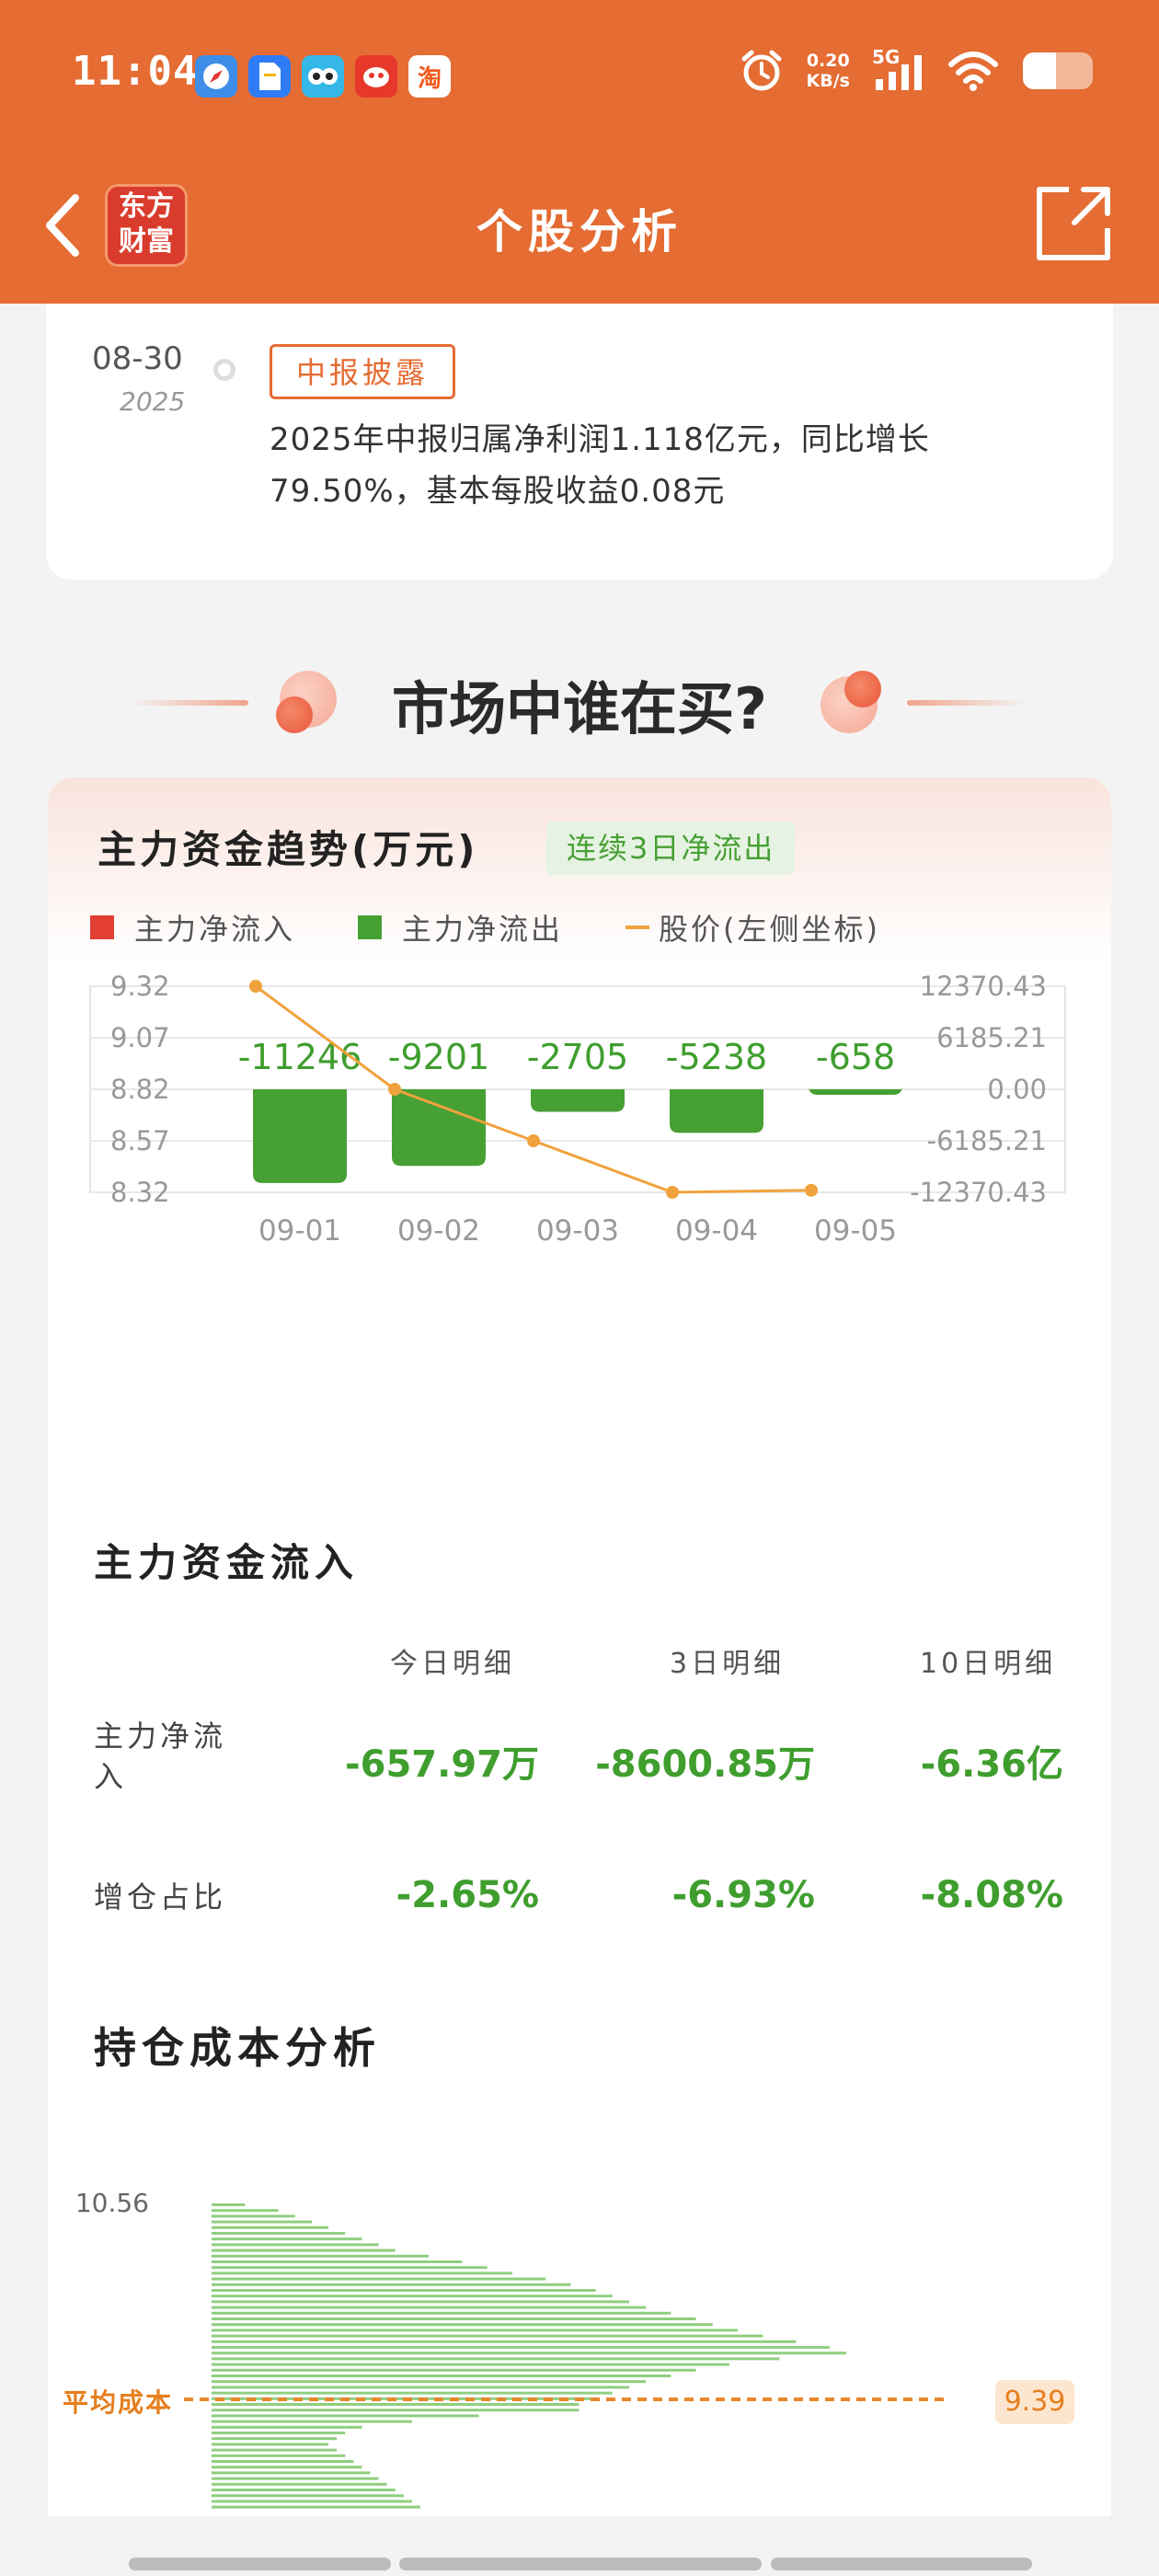  What do you see at coordinates (1017, 1089) in the screenshot?
I see `right-tick-label: 0.00` at bounding box center [1017, 1089].